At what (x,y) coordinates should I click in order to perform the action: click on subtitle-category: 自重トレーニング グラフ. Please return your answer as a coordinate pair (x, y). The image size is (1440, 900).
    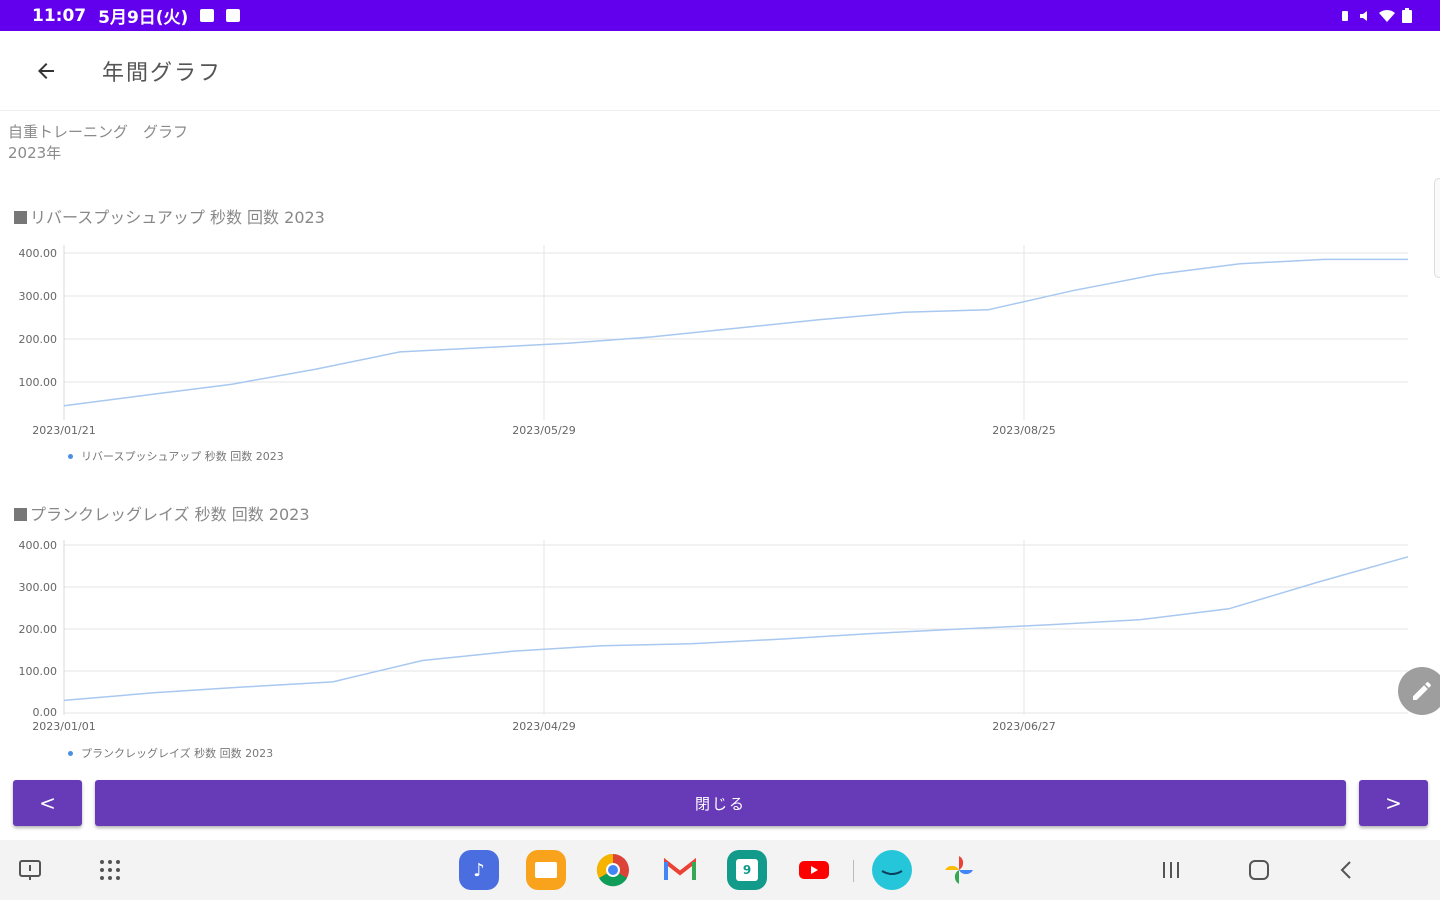
    Looking at the image, I should click on (98, 132).